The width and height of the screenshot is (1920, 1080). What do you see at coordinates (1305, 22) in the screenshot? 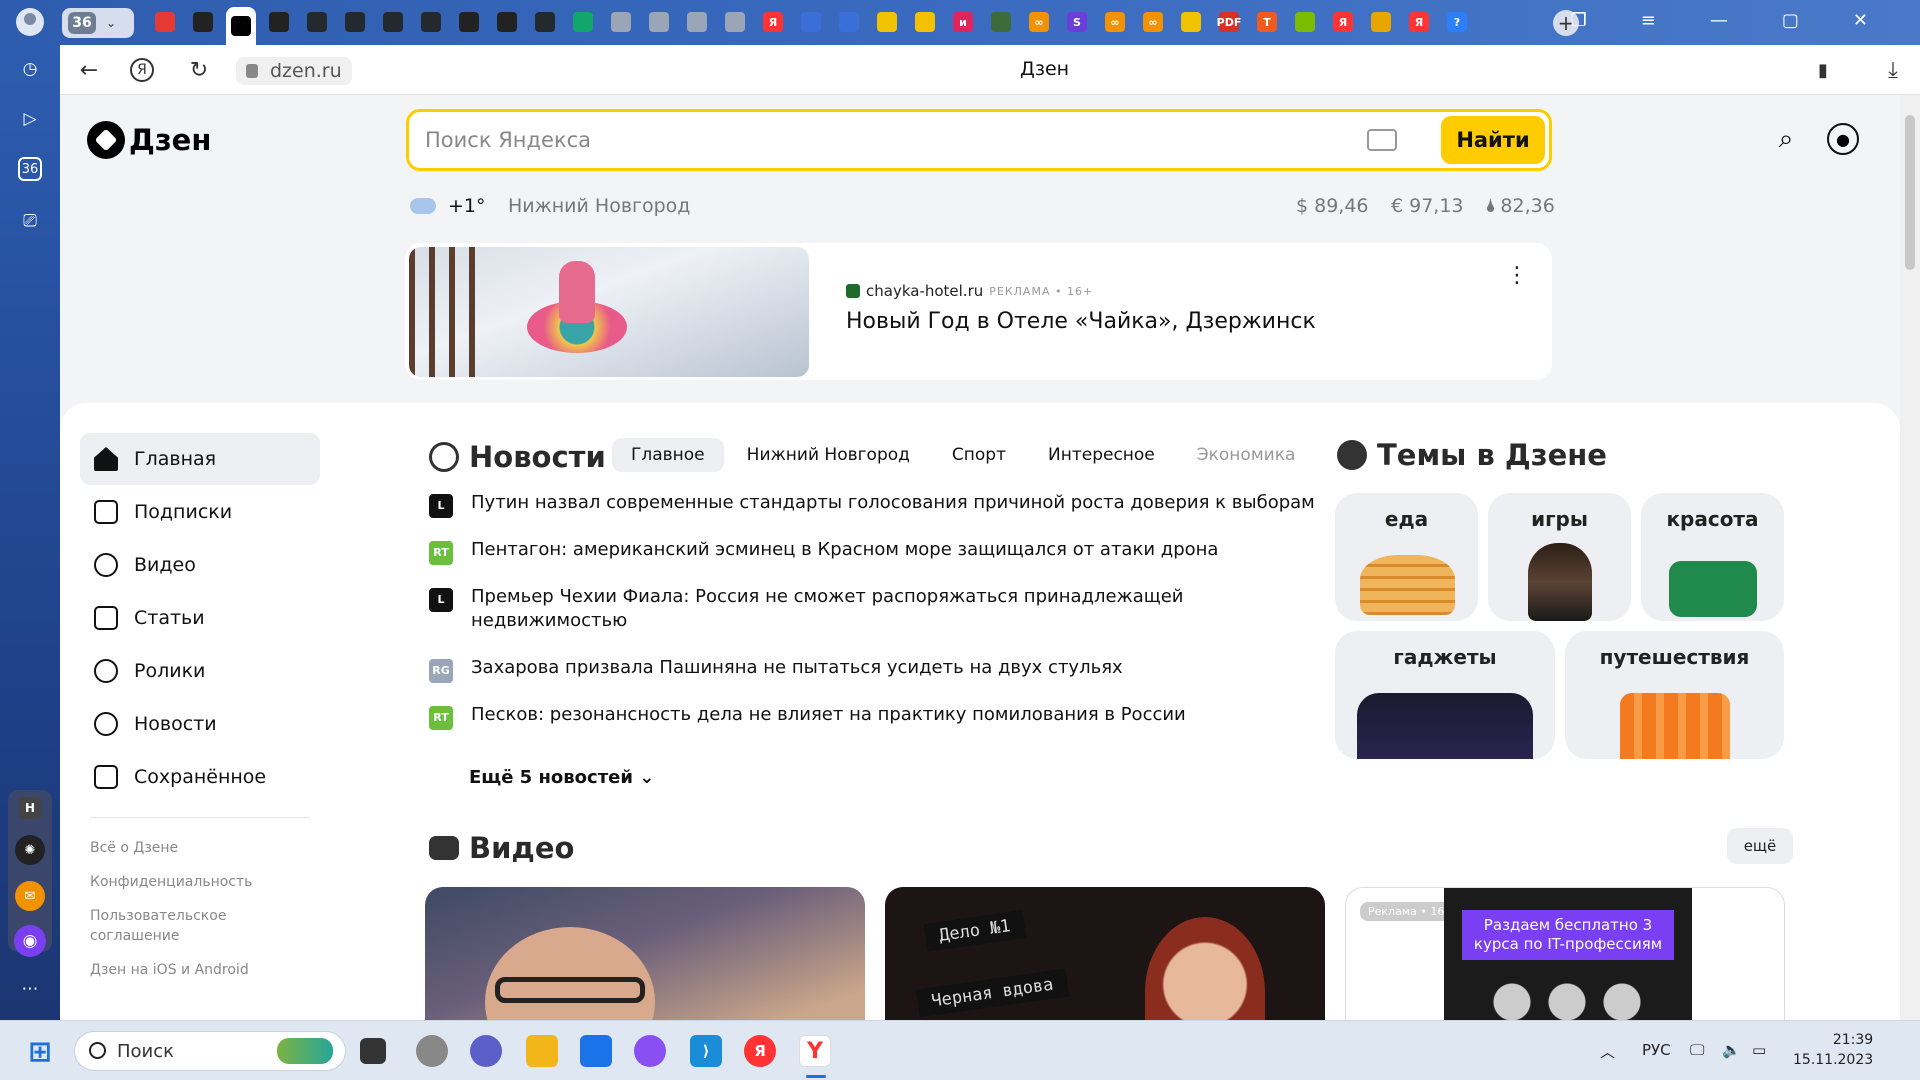
I see `ms-tab-icon` at bounding box center [1305, 22].